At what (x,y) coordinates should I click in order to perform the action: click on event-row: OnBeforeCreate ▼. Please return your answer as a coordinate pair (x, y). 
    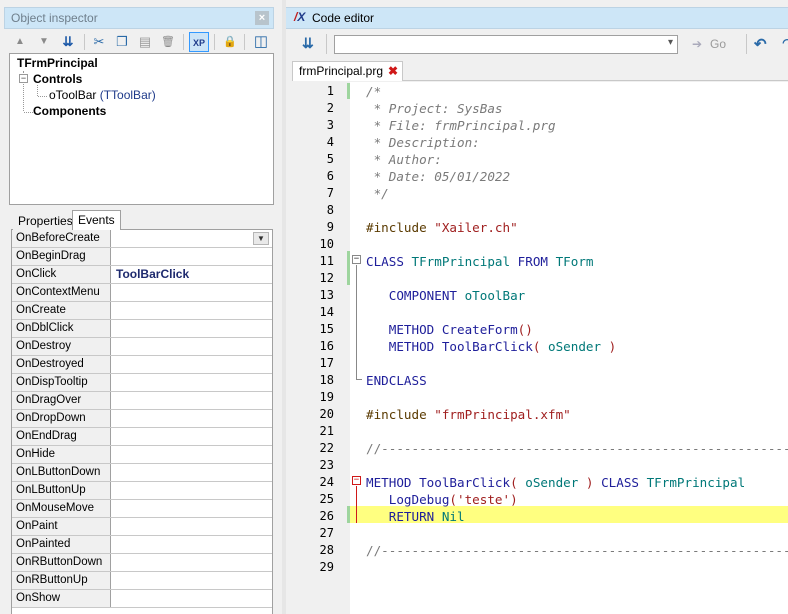
    Looking at the image, I should click on (142, 239).